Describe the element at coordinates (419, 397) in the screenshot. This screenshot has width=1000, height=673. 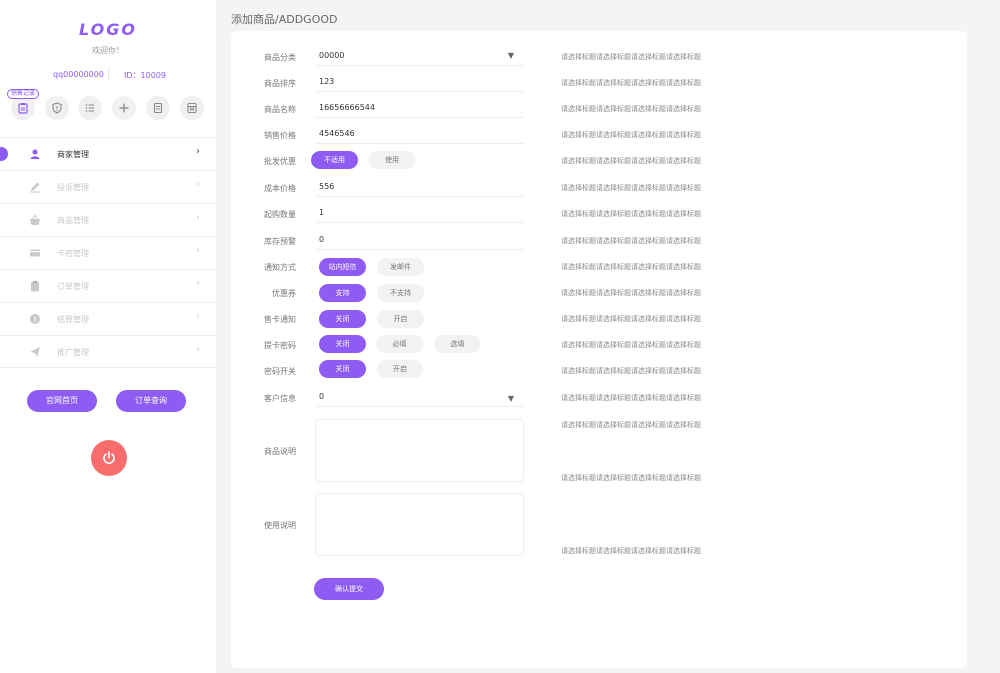
I see `customer-info-select: 0 ▼` at that location.